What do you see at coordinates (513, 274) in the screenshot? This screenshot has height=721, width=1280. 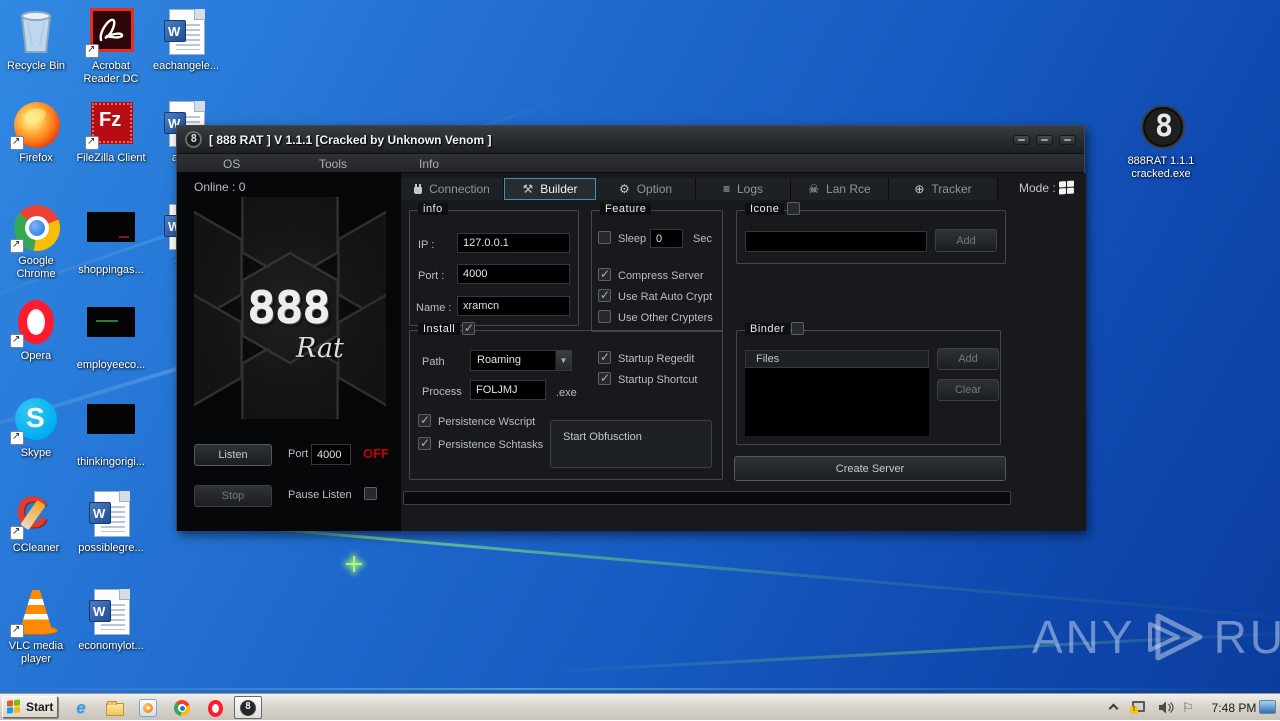 I see `builder-port-input` at bounding box center [513, 274].